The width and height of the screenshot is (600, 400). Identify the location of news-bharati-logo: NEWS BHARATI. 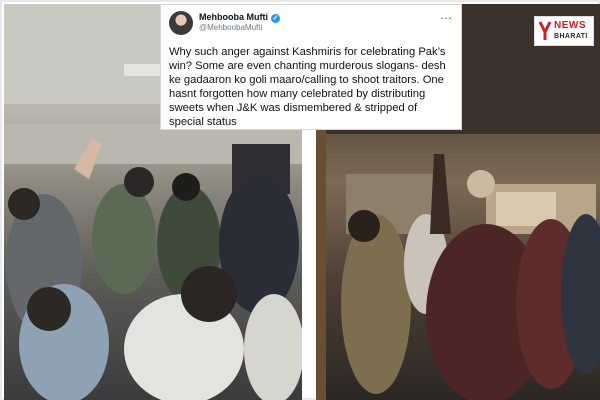
(564, 31).